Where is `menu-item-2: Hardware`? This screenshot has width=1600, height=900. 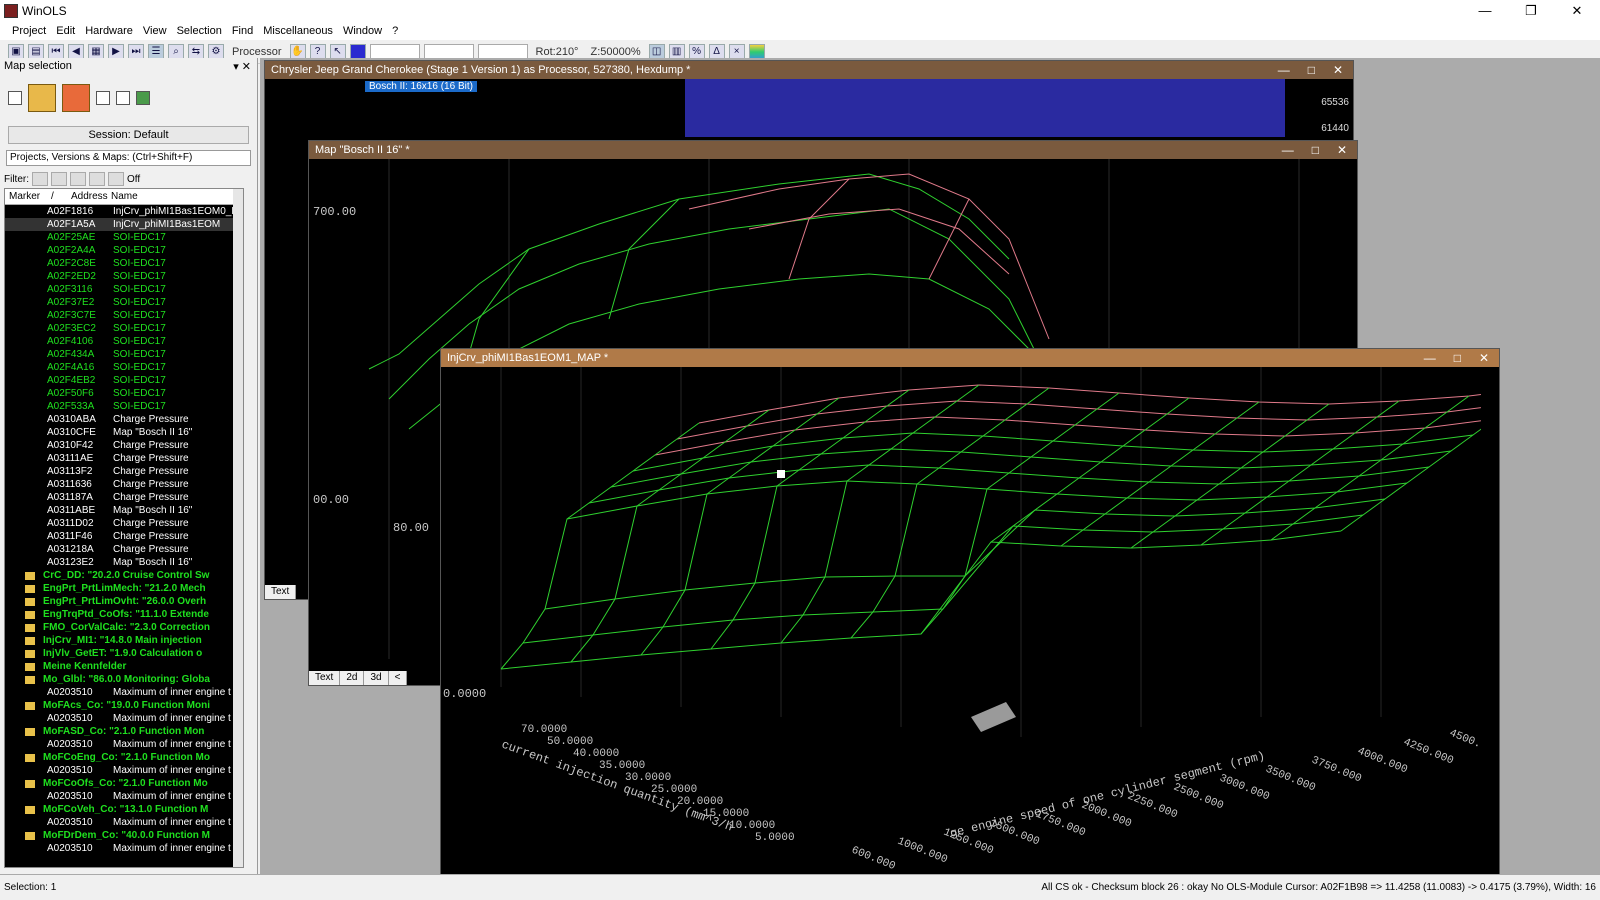 menu-item-2: Hardware is located at coordinates (109, 31).